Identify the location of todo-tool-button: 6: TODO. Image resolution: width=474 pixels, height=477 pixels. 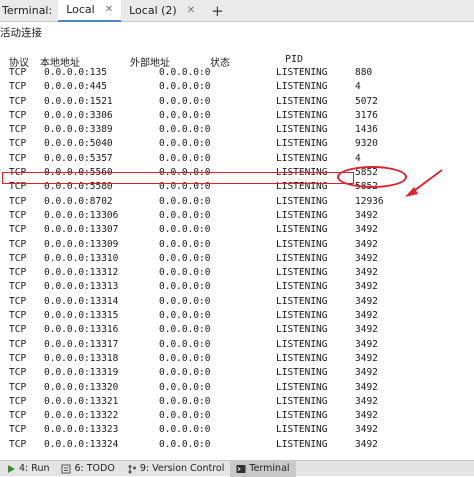
(87, 469).